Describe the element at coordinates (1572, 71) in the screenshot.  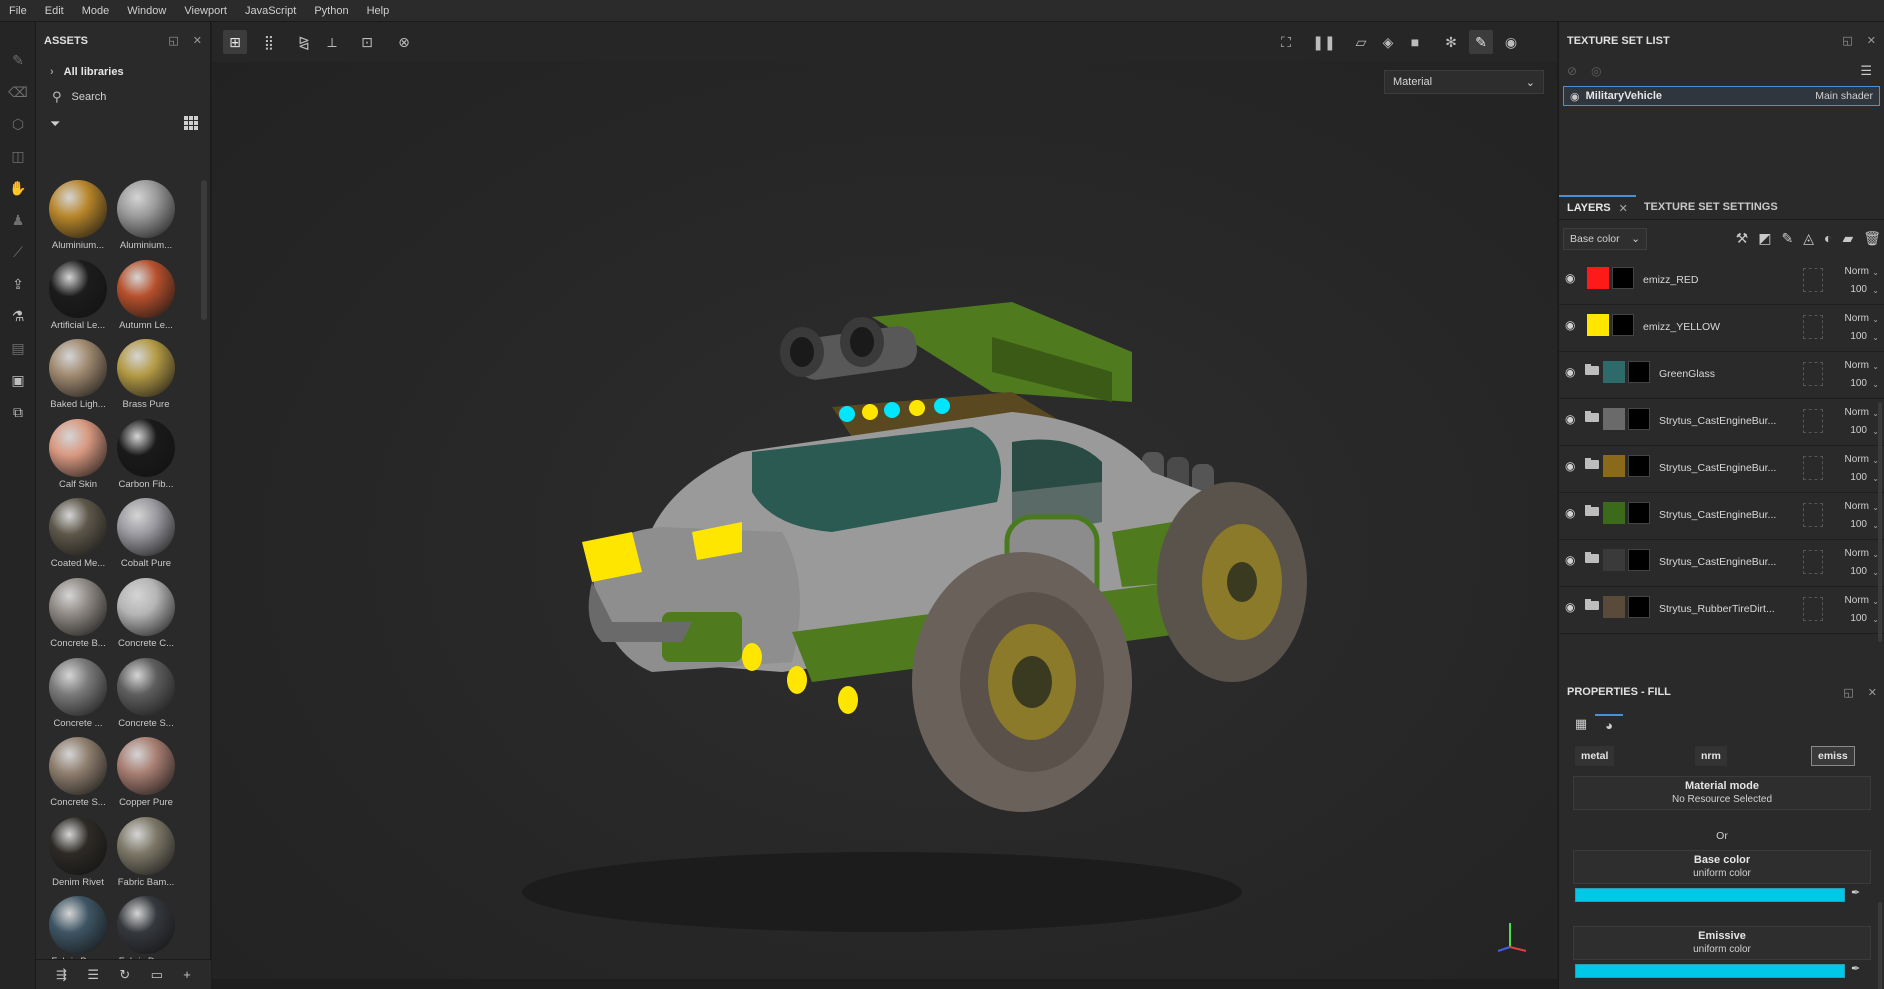
I see `hide-icon: ⊘` at that location.